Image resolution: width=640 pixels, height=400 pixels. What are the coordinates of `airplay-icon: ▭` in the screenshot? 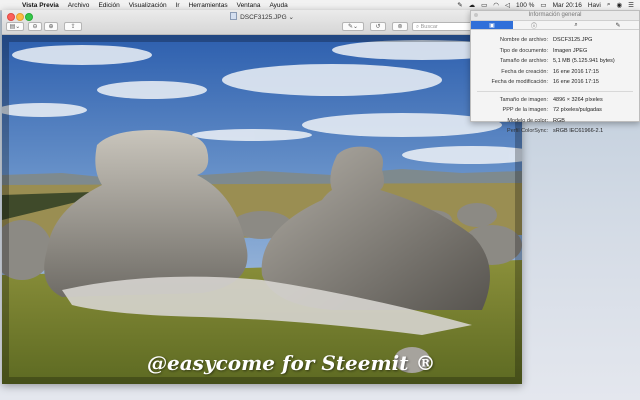 It's located at (484, 5).